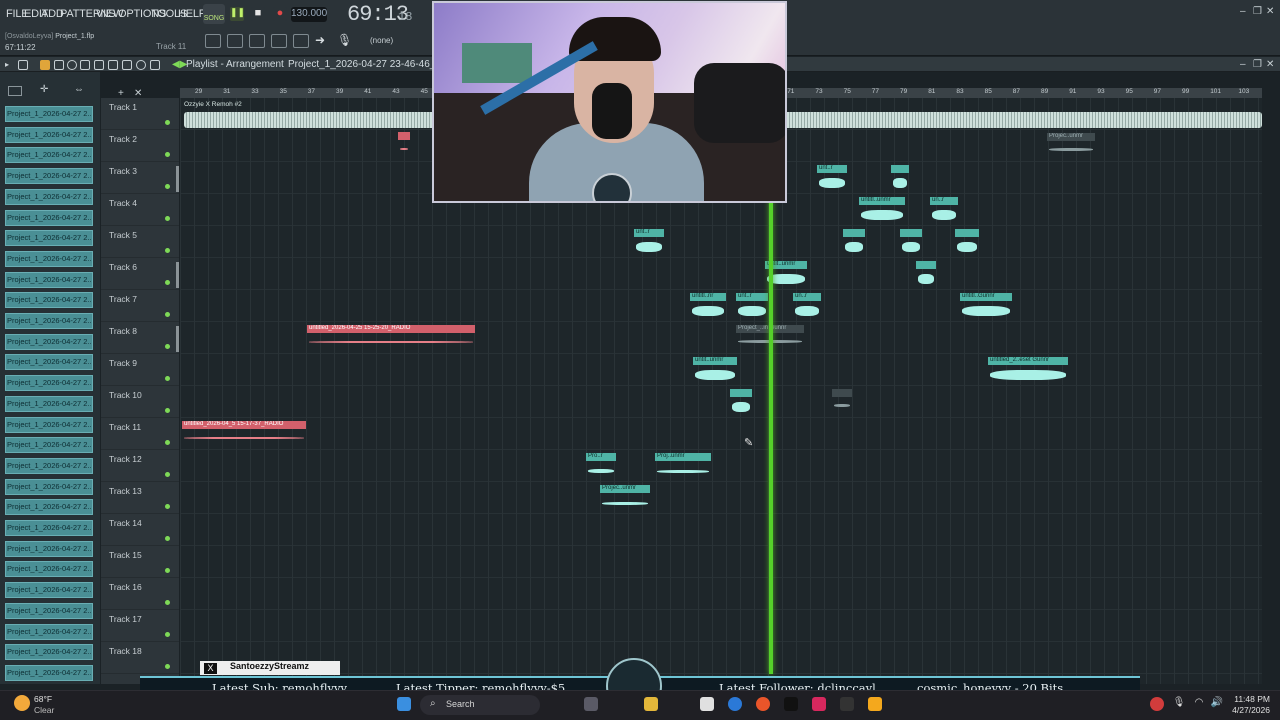  What do you see at coordinates (601, 468) in the screenshot?
I see `audio-clip: Pro..r` at bounding box center [601, 468].